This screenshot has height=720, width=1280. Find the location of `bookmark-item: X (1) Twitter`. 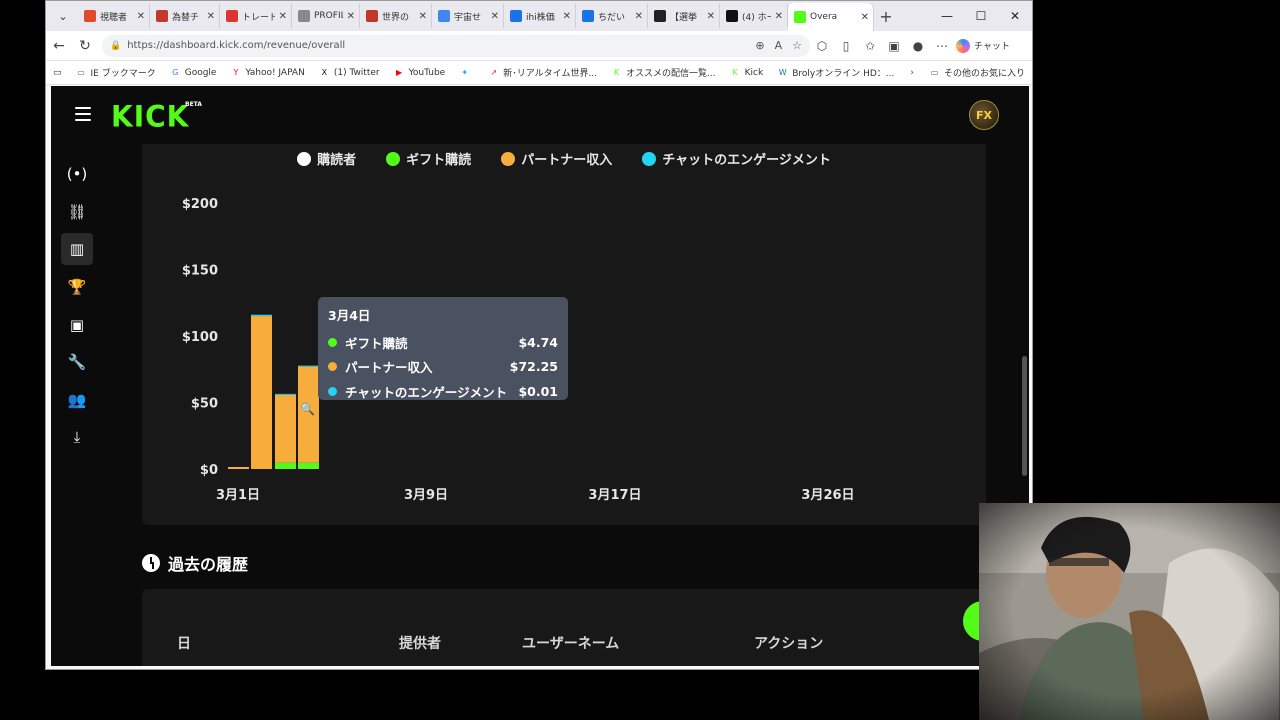

bookmark-item: X (1) Twitter is located at coordinates (349, 72).